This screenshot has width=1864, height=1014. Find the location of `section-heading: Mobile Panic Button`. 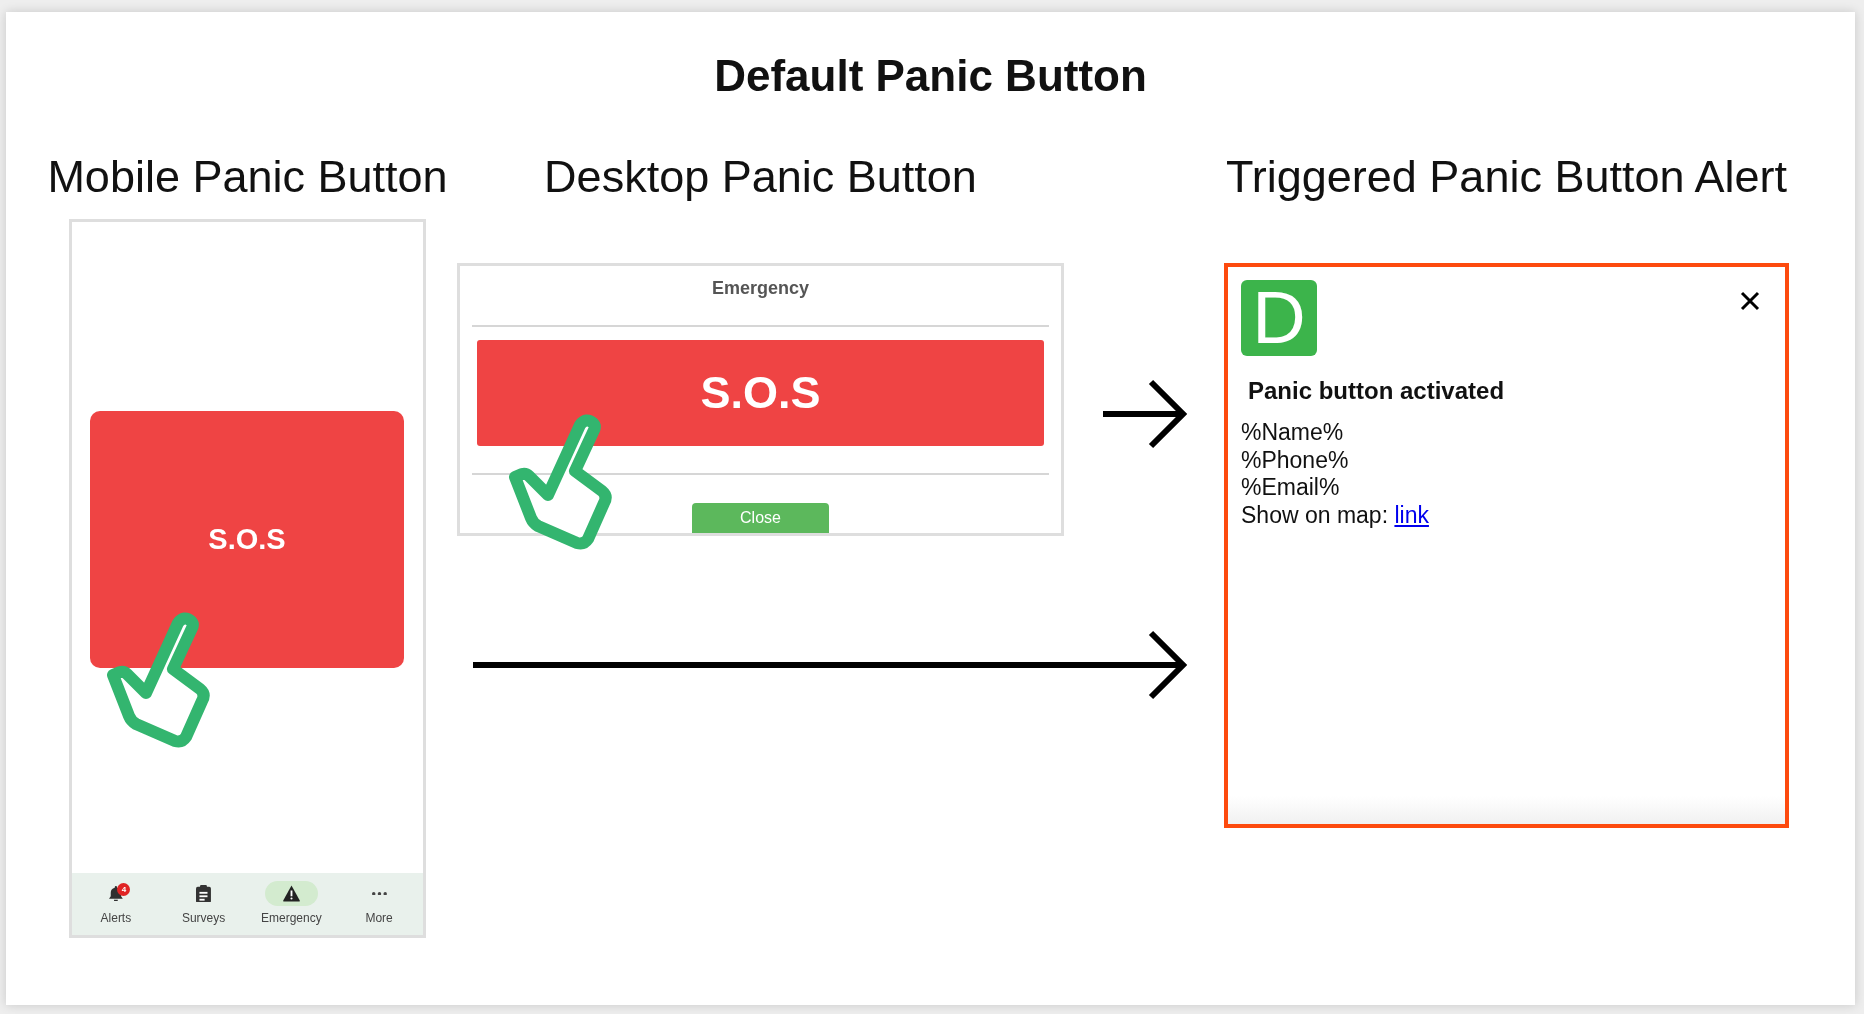

section-heading: Mobile Panic Button is located at coordinates (247, 177).